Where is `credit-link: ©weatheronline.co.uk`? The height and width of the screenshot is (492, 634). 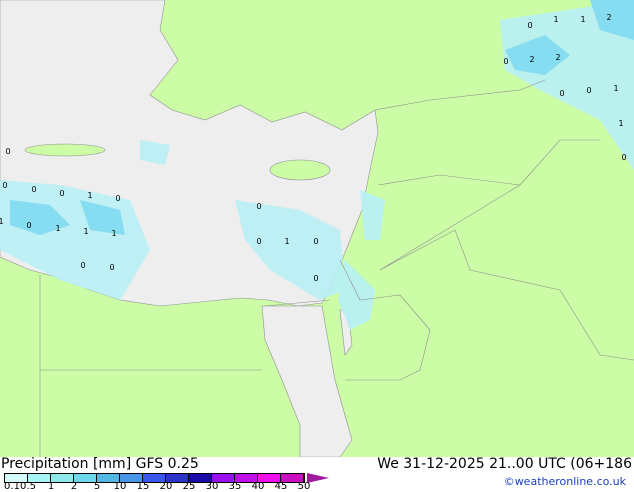 credit-link: ©weatheronline.co.uk is located at coordinates (565, 481).